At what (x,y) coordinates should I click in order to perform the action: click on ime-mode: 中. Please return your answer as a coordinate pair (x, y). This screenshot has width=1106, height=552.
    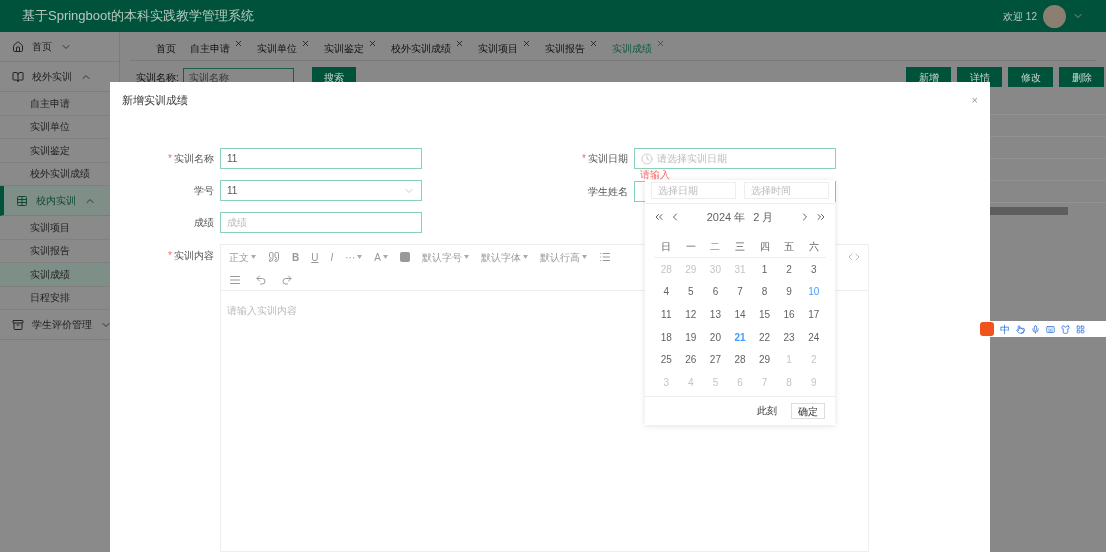
    Looking at the image, I should click on (1005, 329).